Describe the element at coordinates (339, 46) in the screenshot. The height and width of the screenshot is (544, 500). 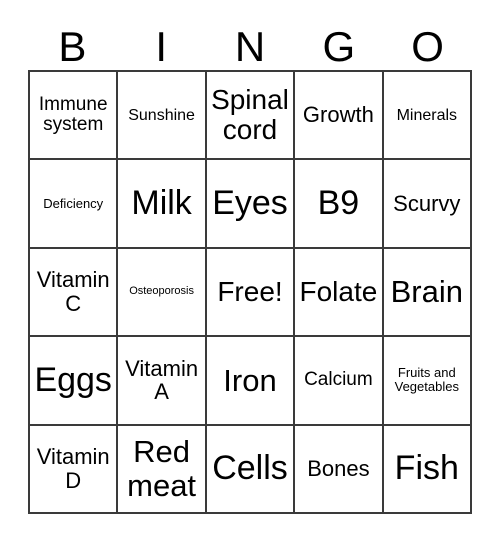
I see `header-letter-g: G` at that location.